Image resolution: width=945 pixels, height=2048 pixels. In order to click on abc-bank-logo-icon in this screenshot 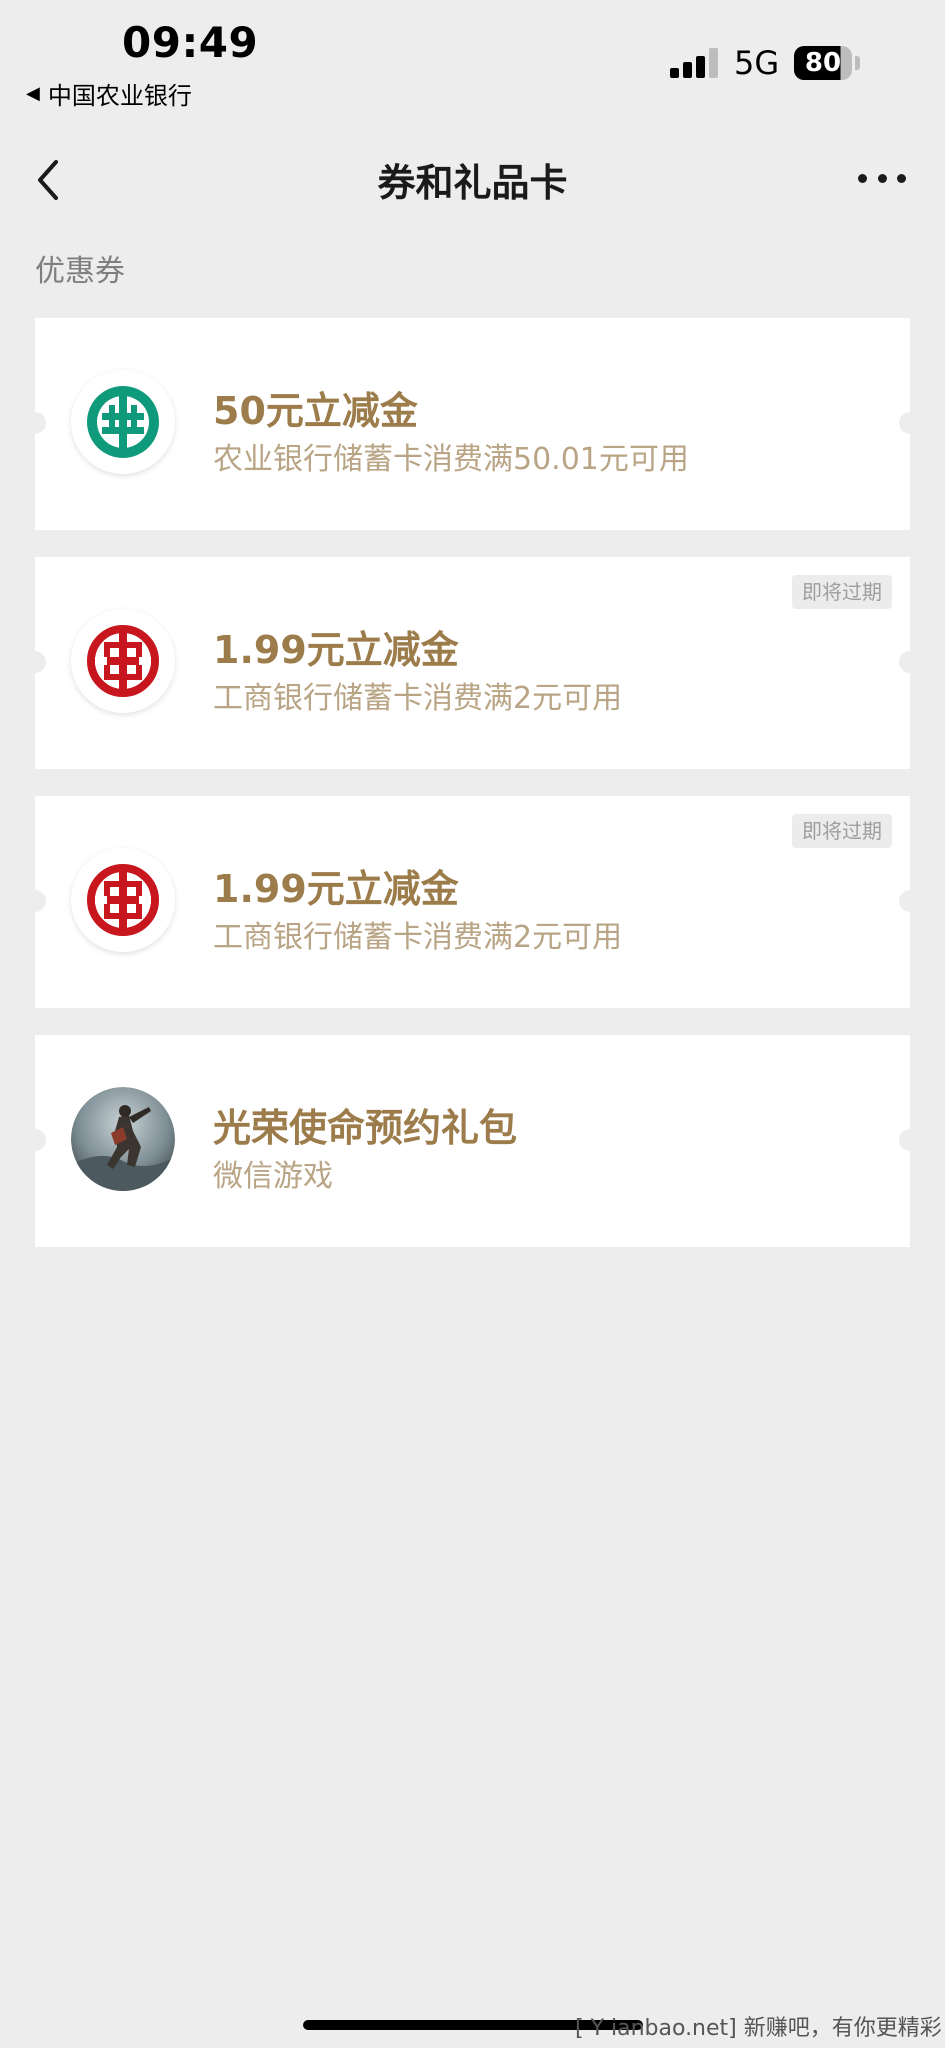, I will do `click(123, 422)`.